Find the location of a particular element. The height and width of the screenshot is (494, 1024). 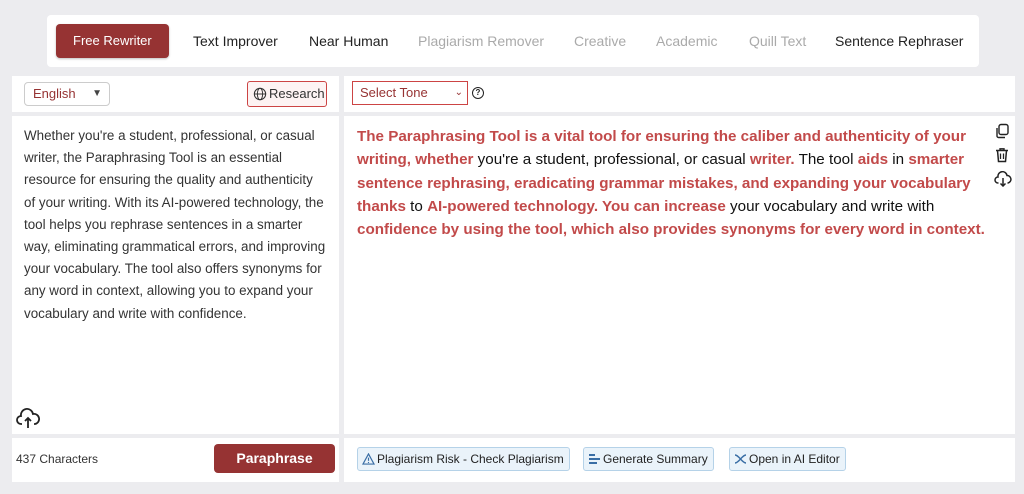

unchanged-phrase: to is located at coordinates (416, 206).